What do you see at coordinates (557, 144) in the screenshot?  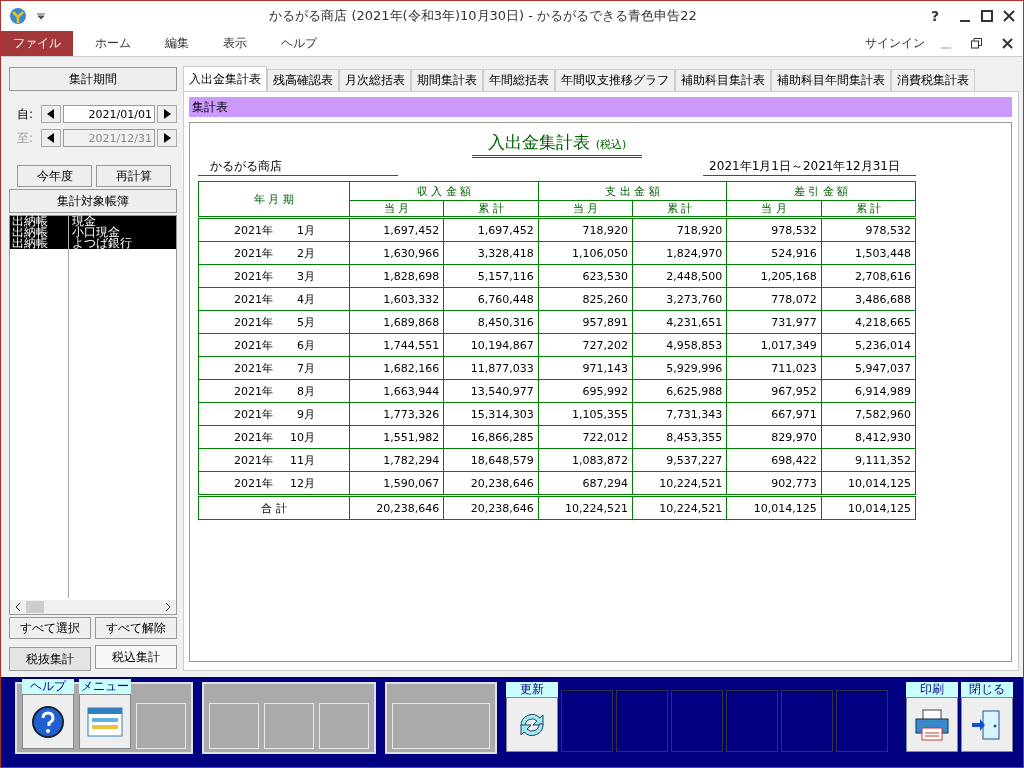 I see `report-title: 入出金集計表 (税込)` at bounding box center [557, 144].